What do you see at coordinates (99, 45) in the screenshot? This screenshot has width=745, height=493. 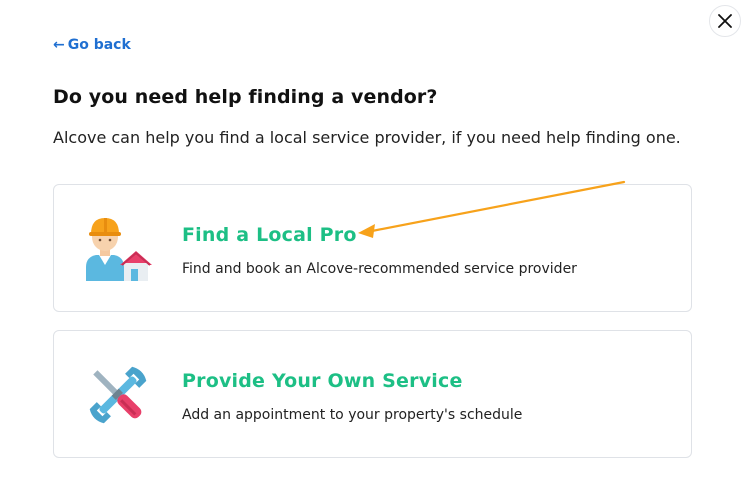 I see `go-back-label: Go back` at bounding box center [99, 45].